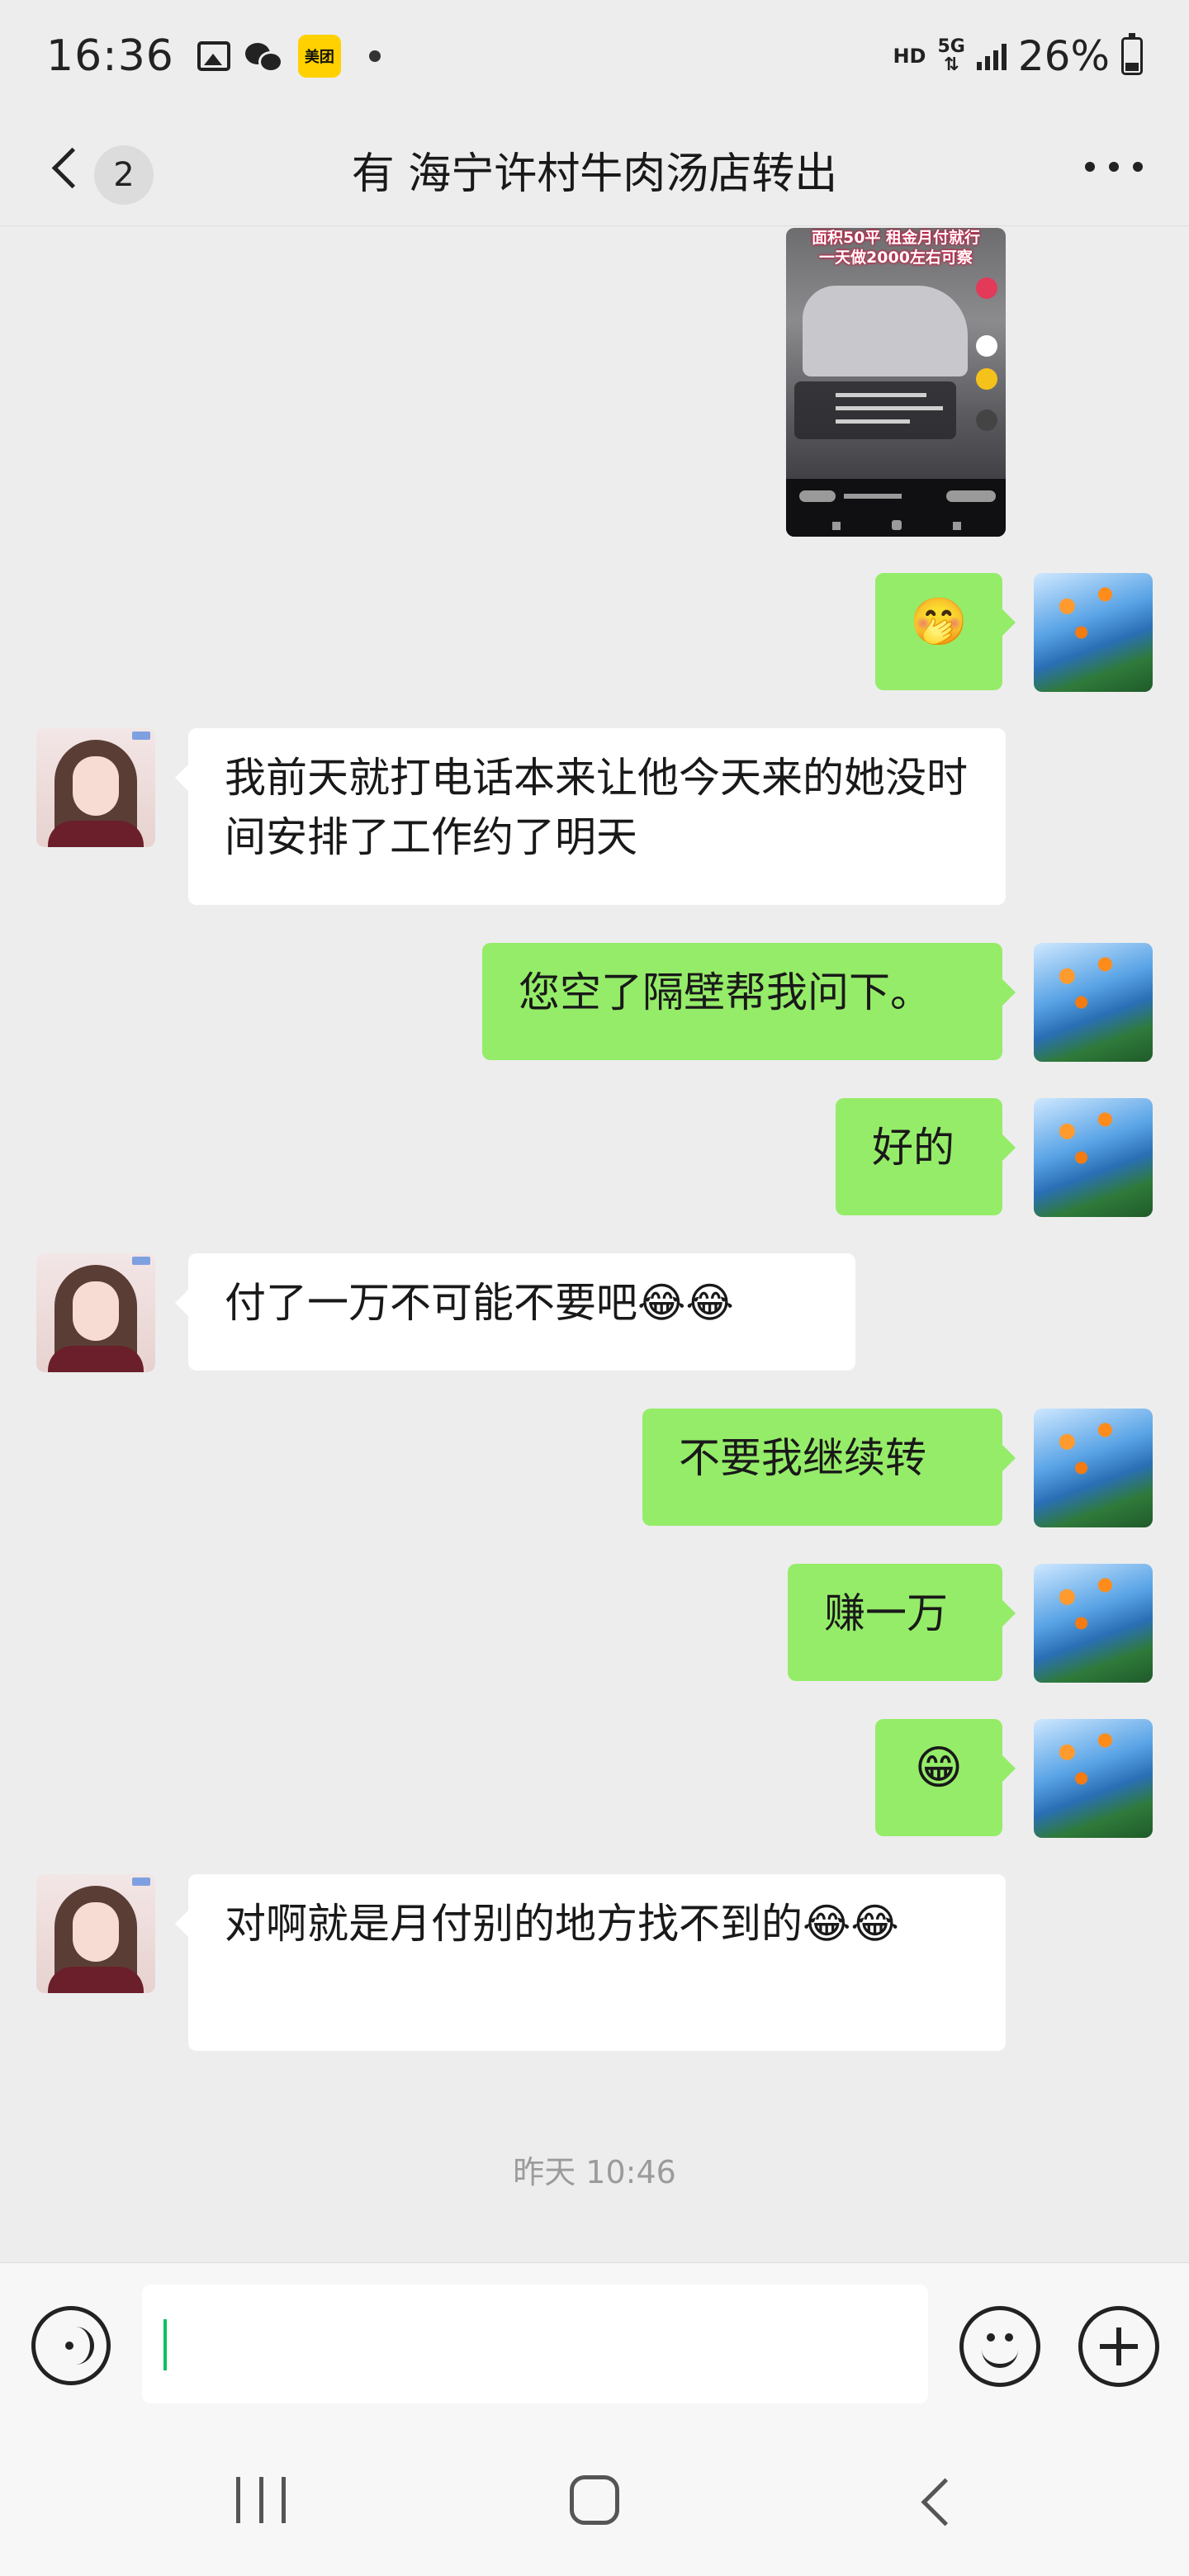  What do you see at coordinates (590, 816) in the screenshot?
I see `message-bubble: 我前天就打电话本来让他今天来的她没时间安排了工作约了明天` at bounding box center [590, 816].